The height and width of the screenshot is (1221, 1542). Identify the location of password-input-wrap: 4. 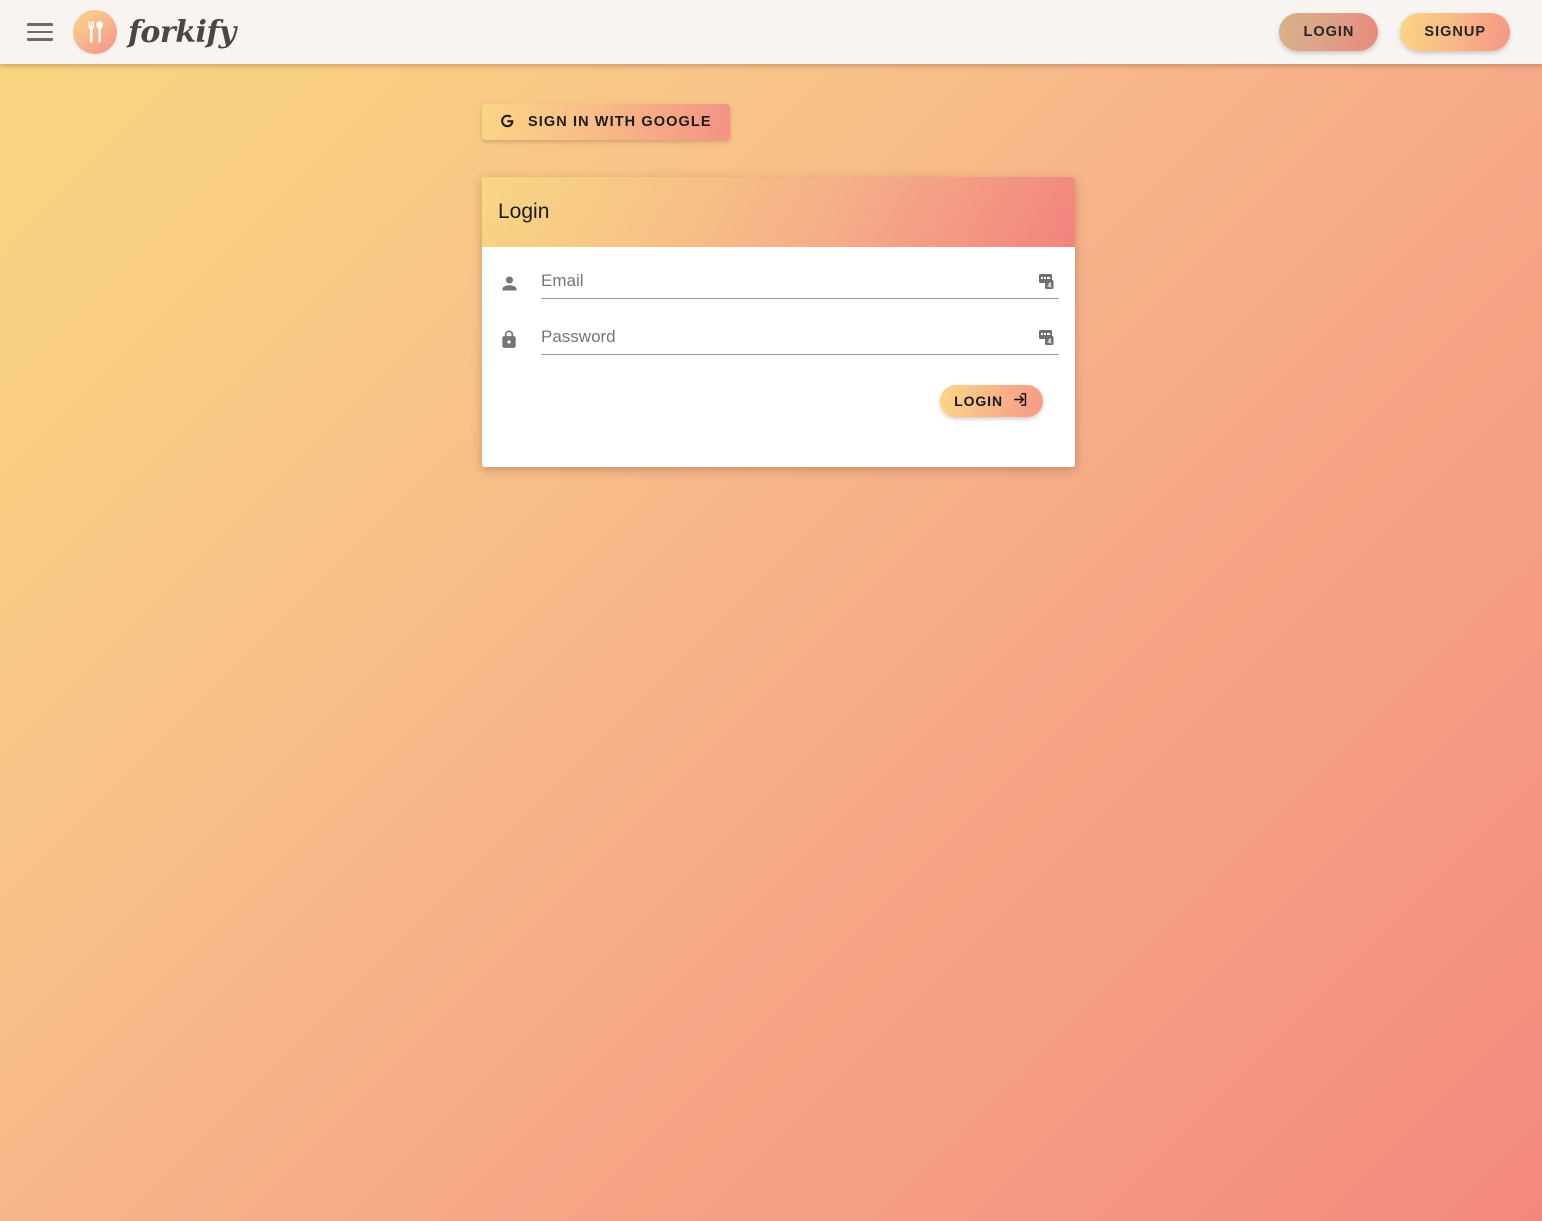
(800, 341).